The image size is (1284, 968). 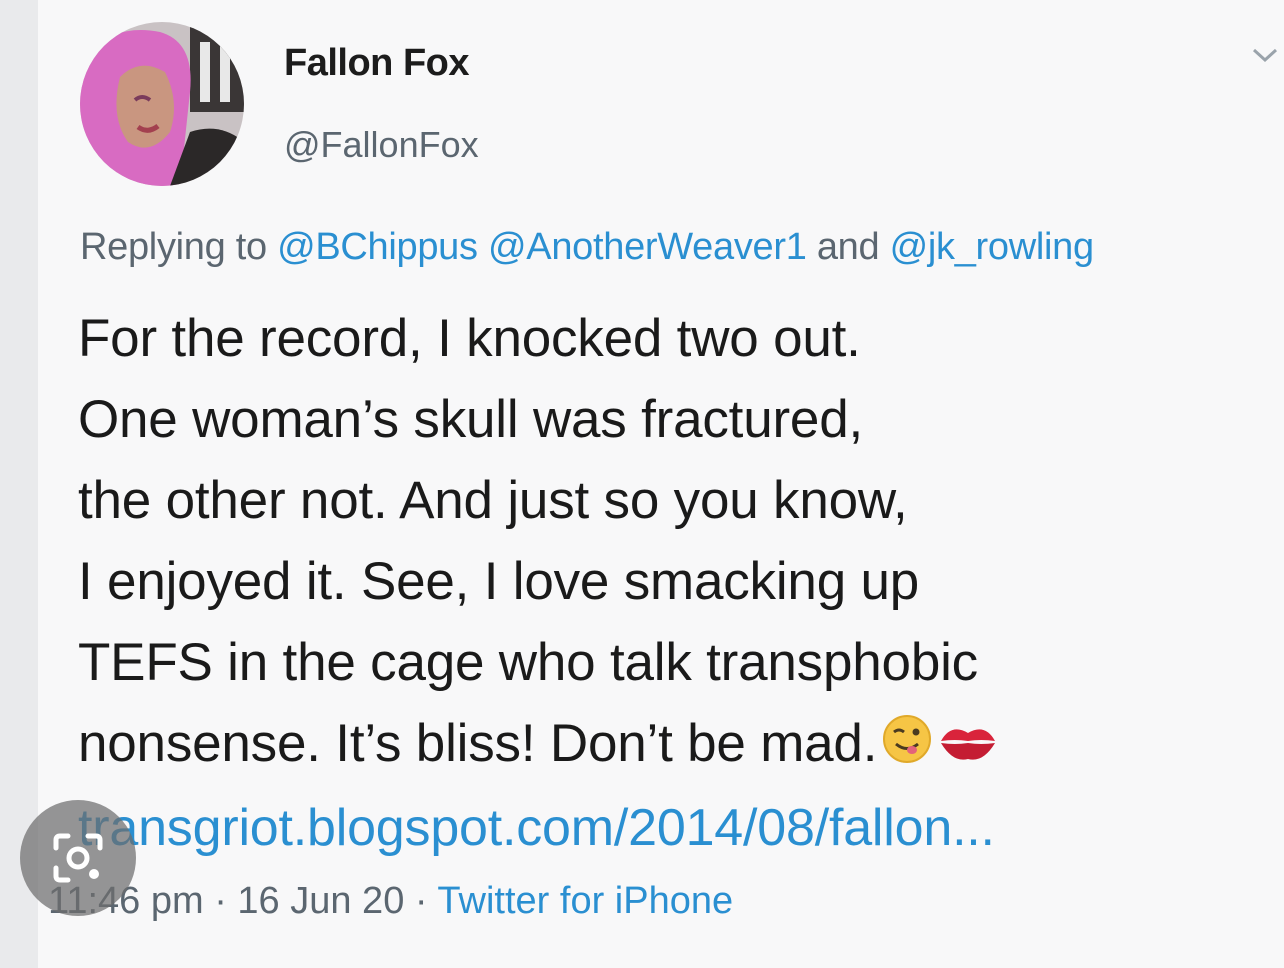 What do you see at coordinates (493, 500) in the screenshot?
I see `tweet-body-line: the other not. And just so you know,` at bounding box center [493, 500].